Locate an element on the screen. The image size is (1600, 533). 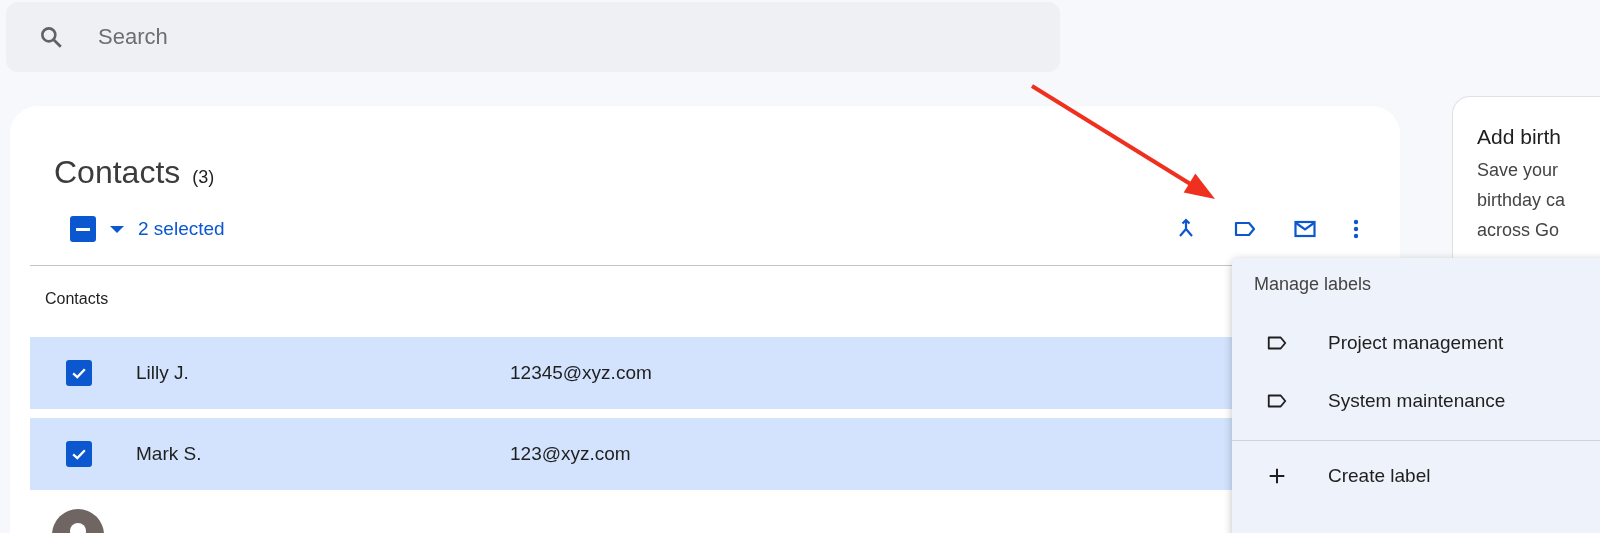
menu-title: Manage labels is located at coordinates (1313, 285).